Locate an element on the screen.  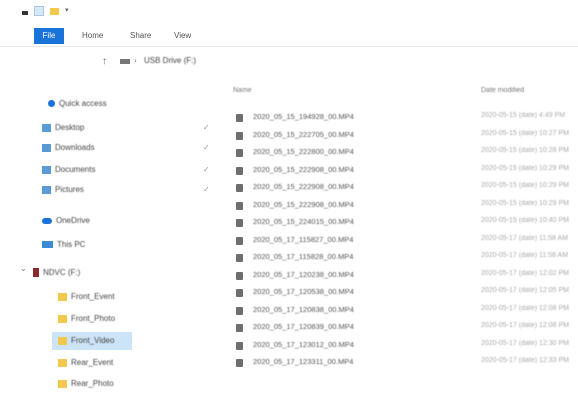
sidebar-item: Front_Video is located at coordinates (92, 341).